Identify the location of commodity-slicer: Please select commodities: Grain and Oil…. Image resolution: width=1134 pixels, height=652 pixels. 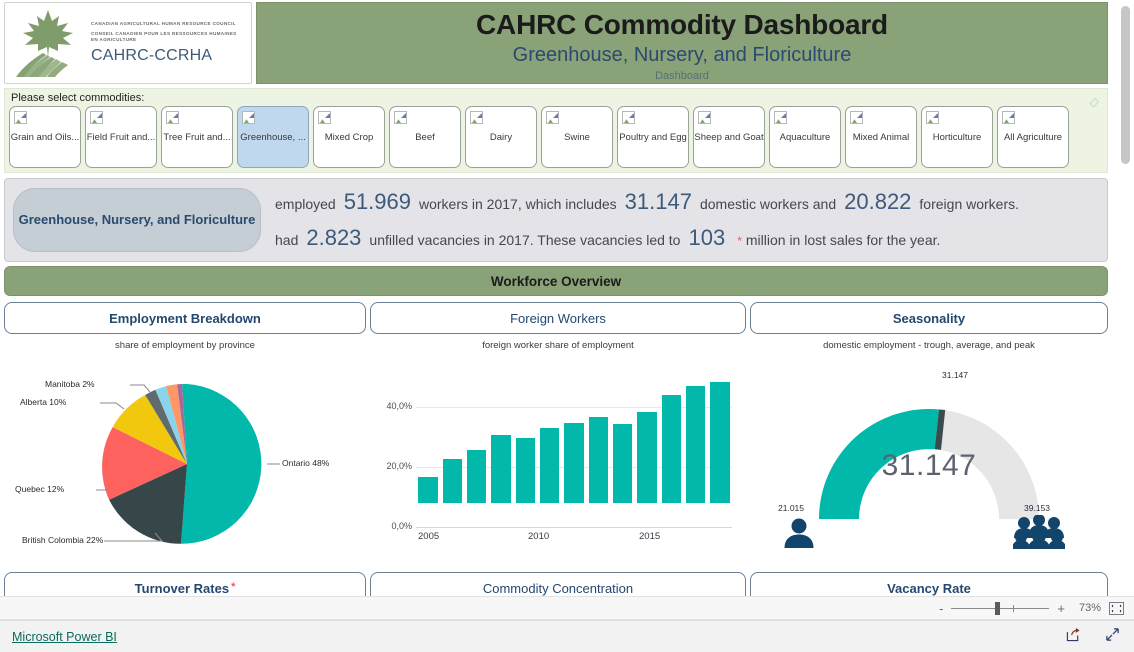
(556, 130).